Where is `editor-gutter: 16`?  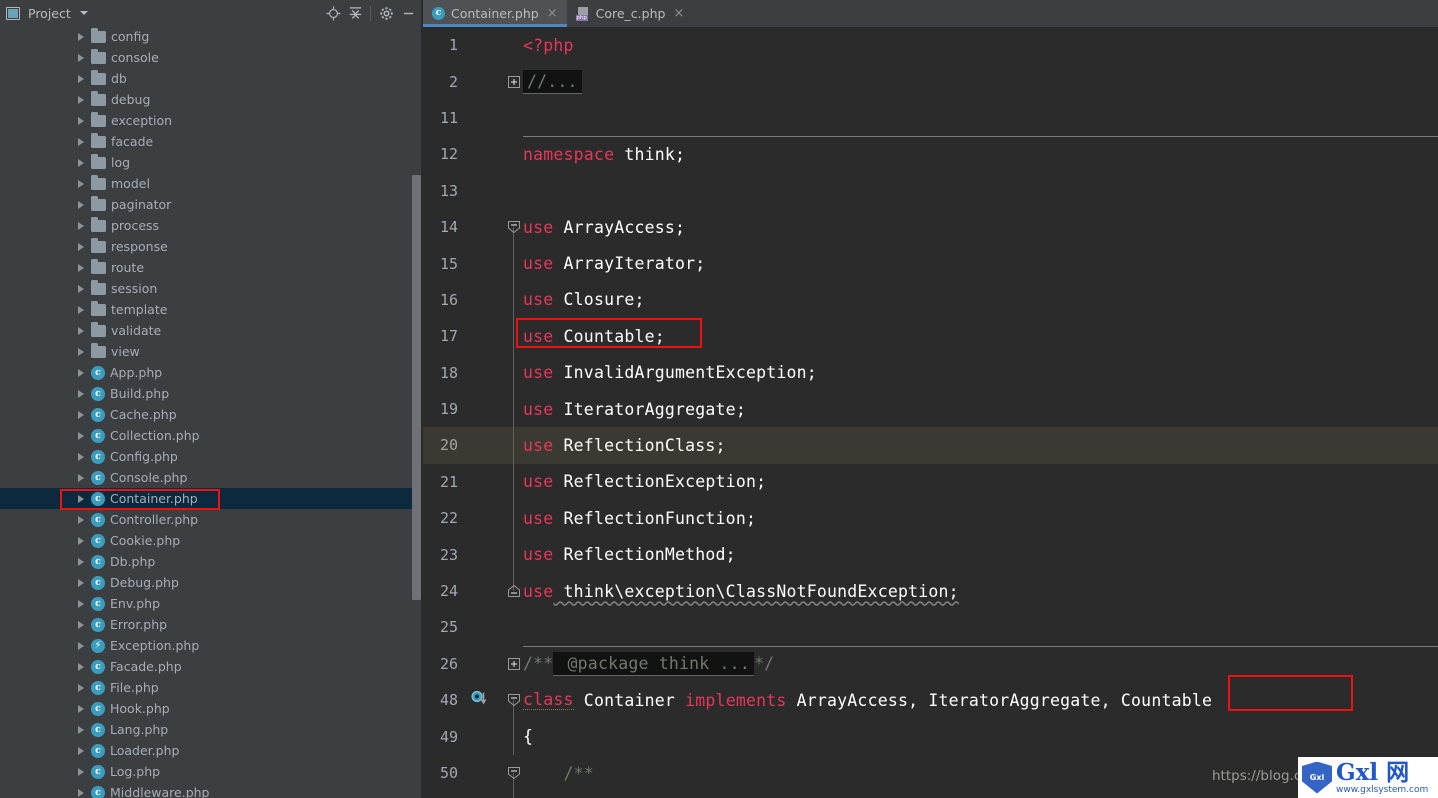 editor-gutter: 16 is located at coordinates (469, 300).